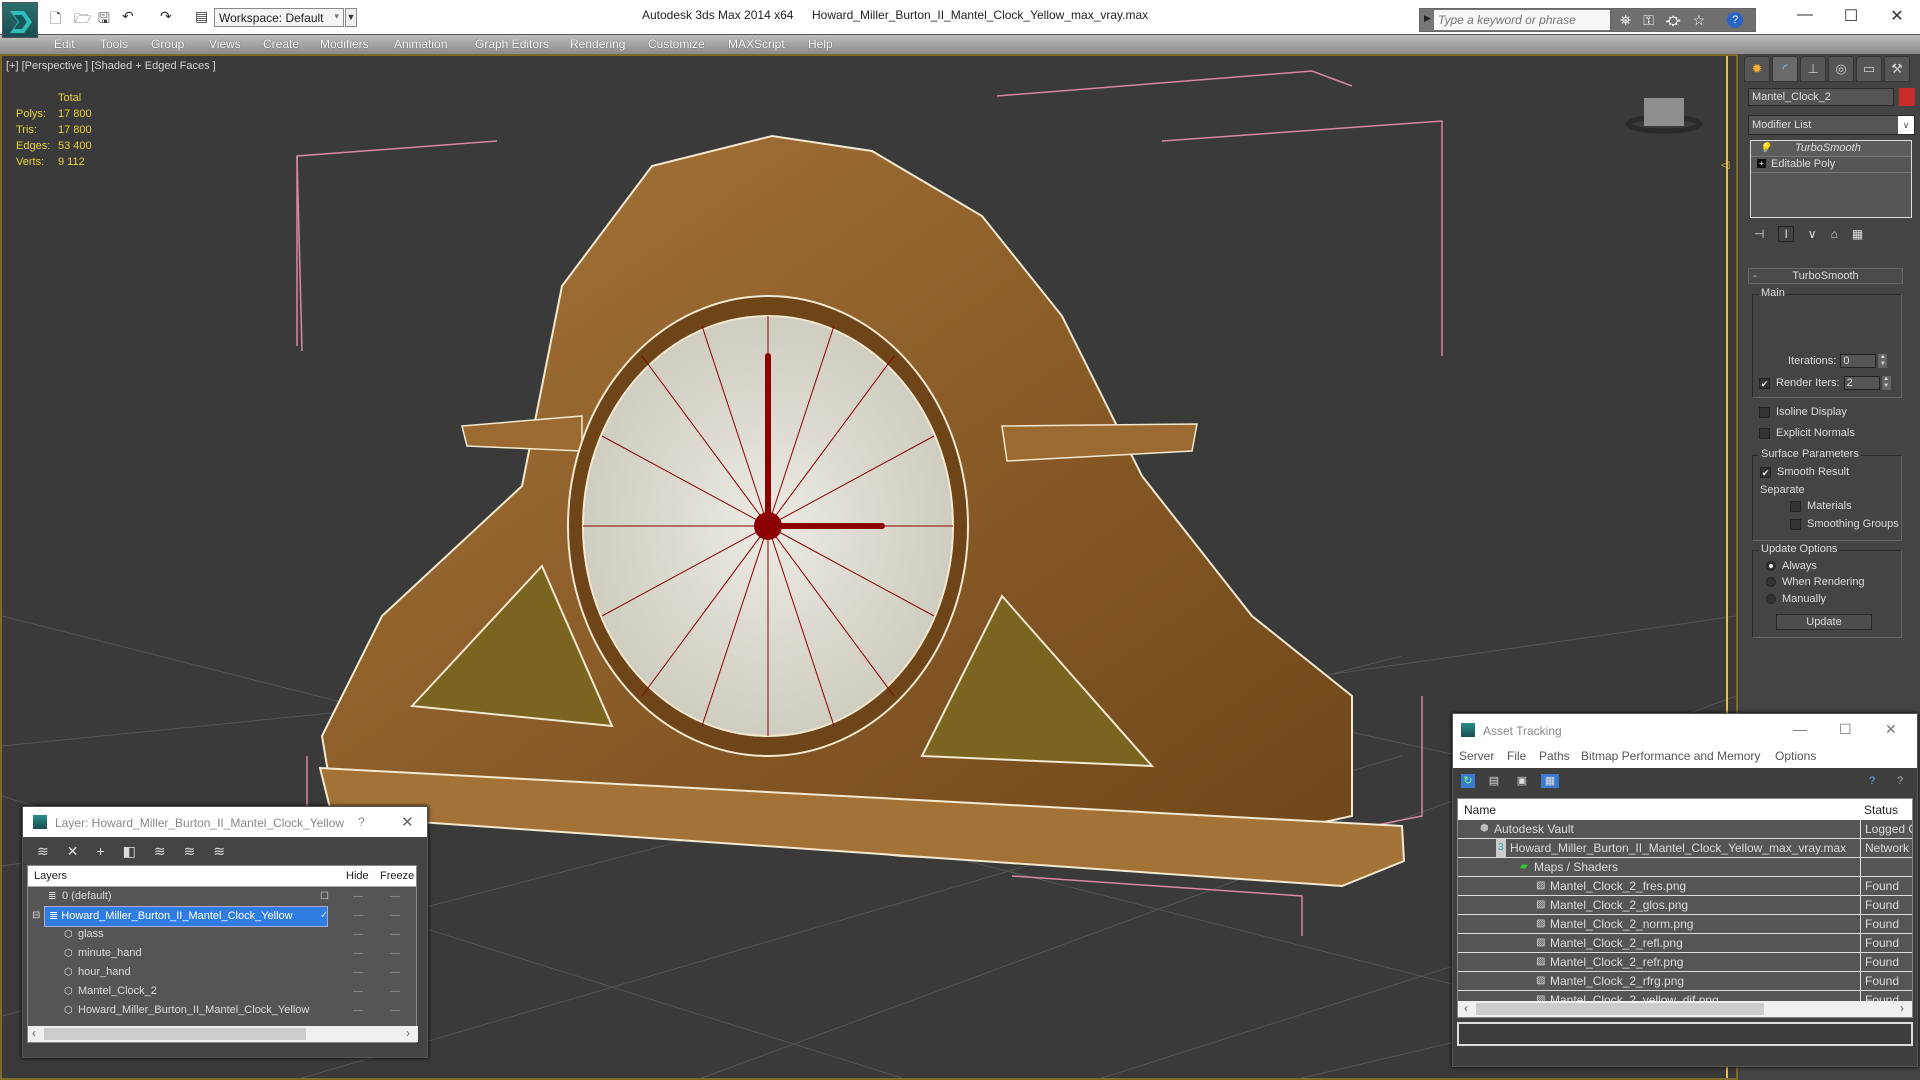  I want to click on render-iters-spinner: 2, so click(1861, 383).